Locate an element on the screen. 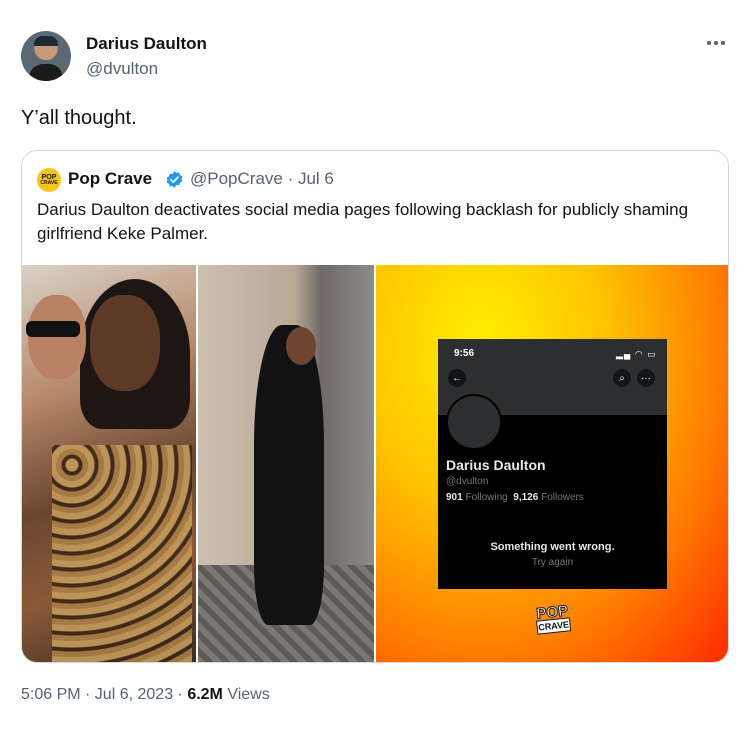 The height and width of the screenshot is (729, 755). quoted-avatar: POP CRAVE is located at coordinates (49, 180).